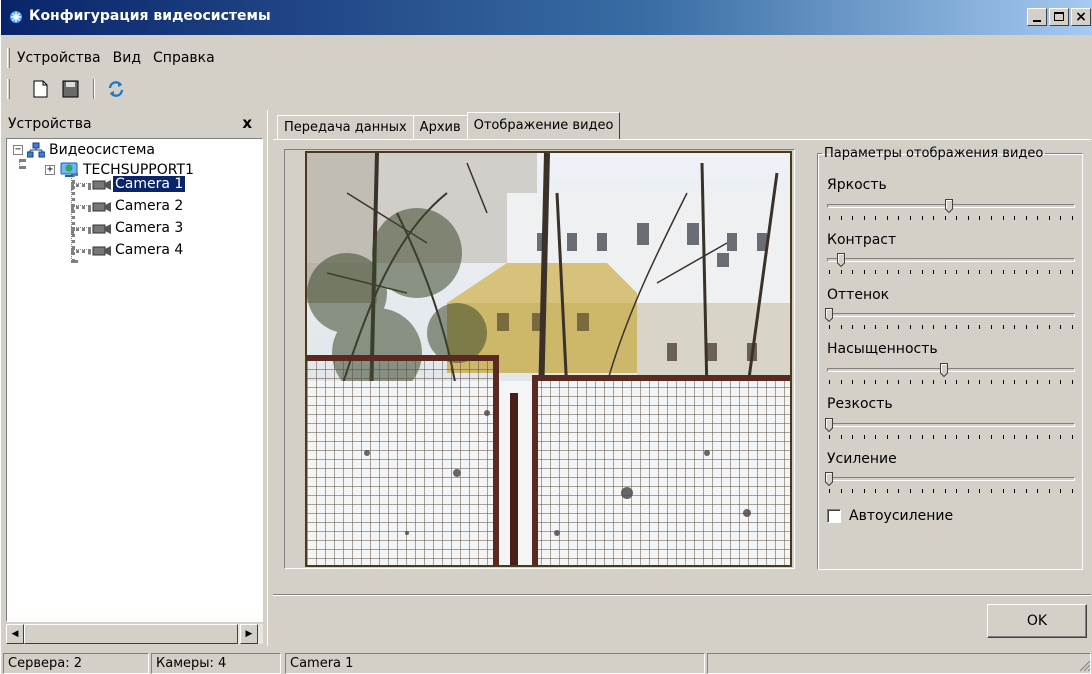  I want to click on contrast-label: Контраст, so click(862, 240).